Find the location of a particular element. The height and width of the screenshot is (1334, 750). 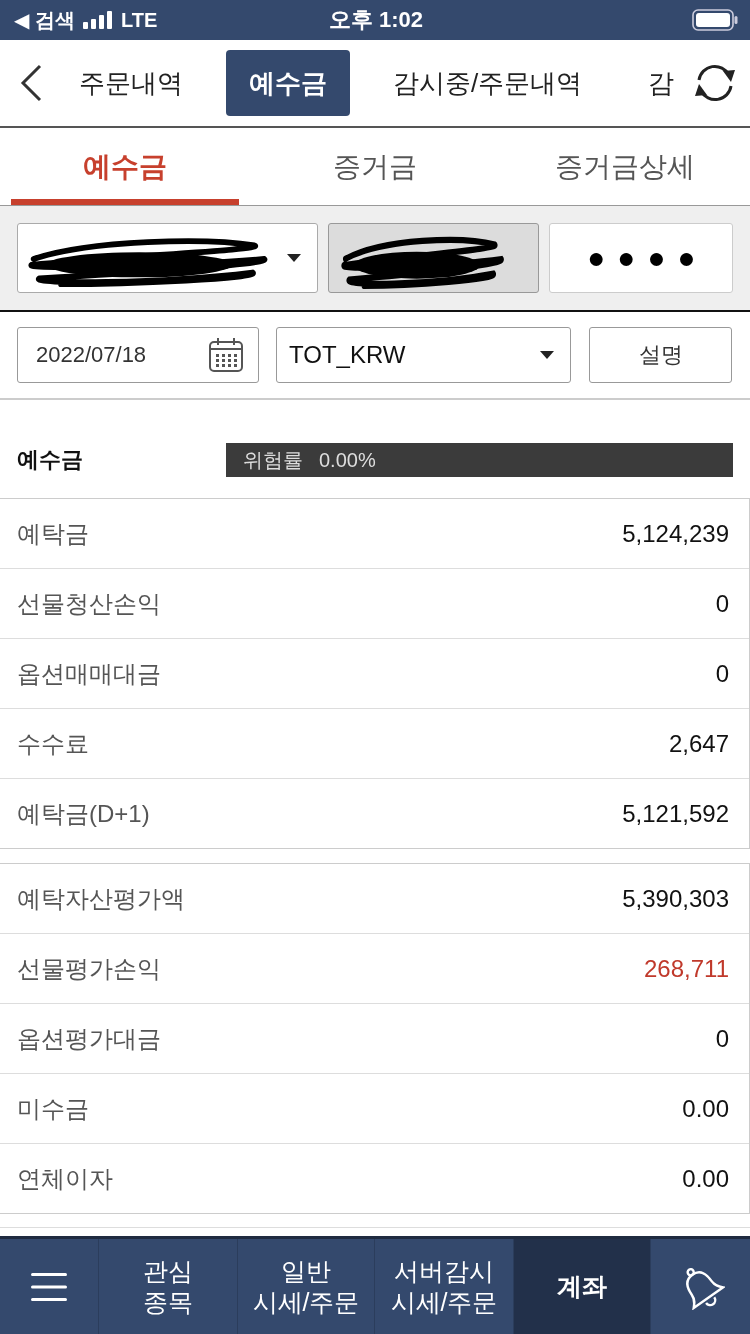

row-label: 수수료 is located at coordinates (53, 743).